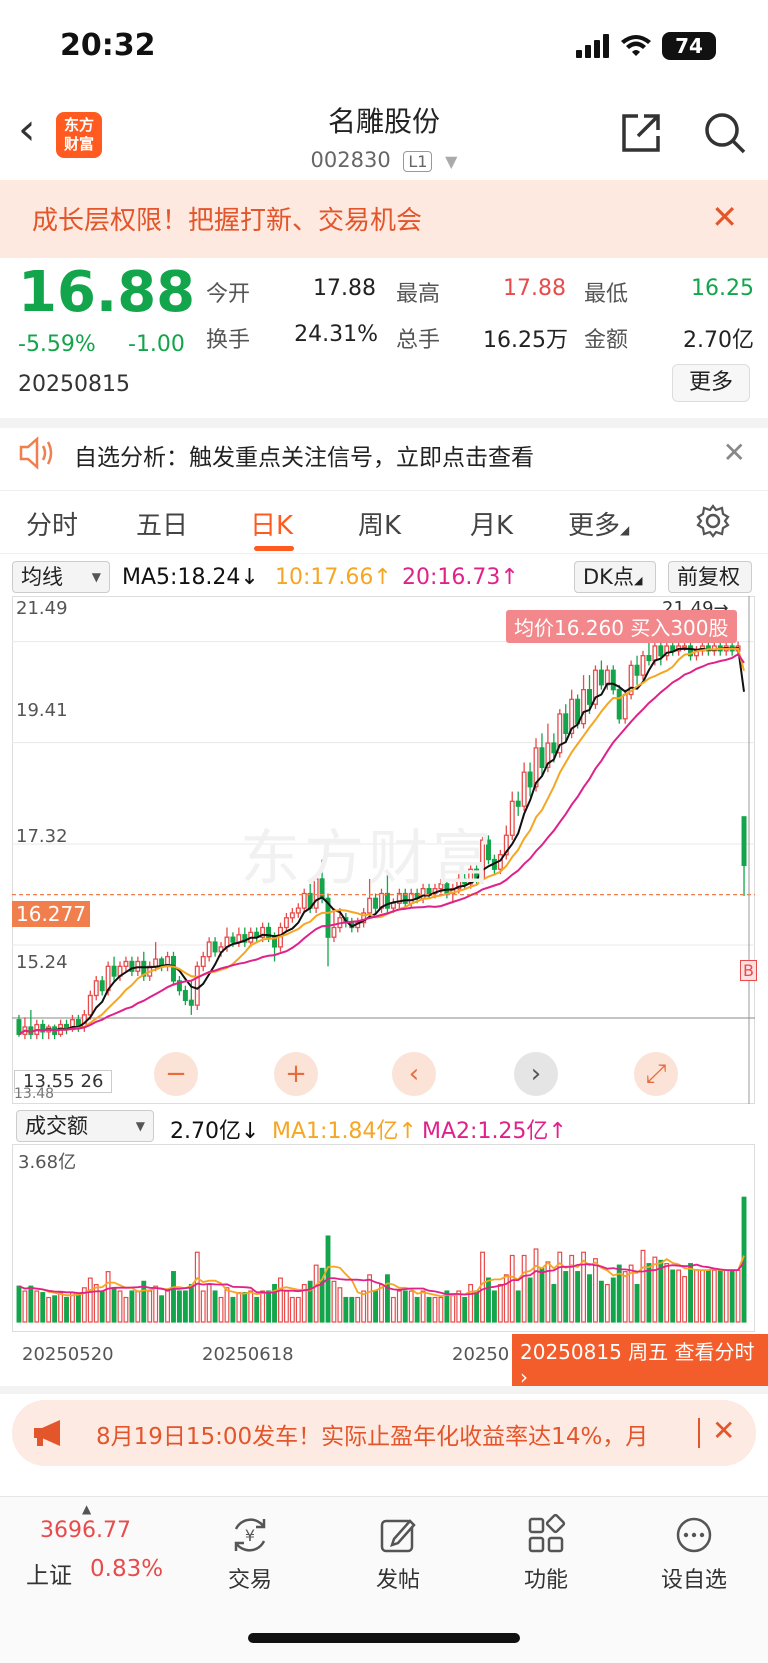 The width and height of the screenshot is (768, 1663). I want to click on tab-intraday: 分时, so click(52, 523).